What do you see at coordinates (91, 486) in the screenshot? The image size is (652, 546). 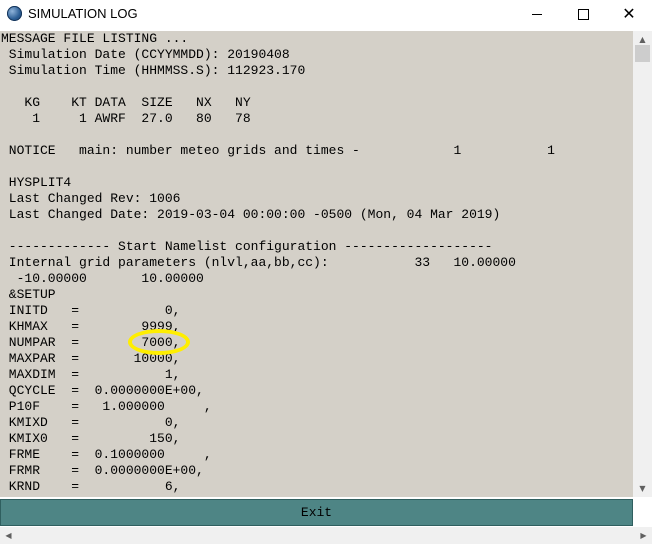 I see `log-line: KRND = 6,` at bounding box center [91, 486].